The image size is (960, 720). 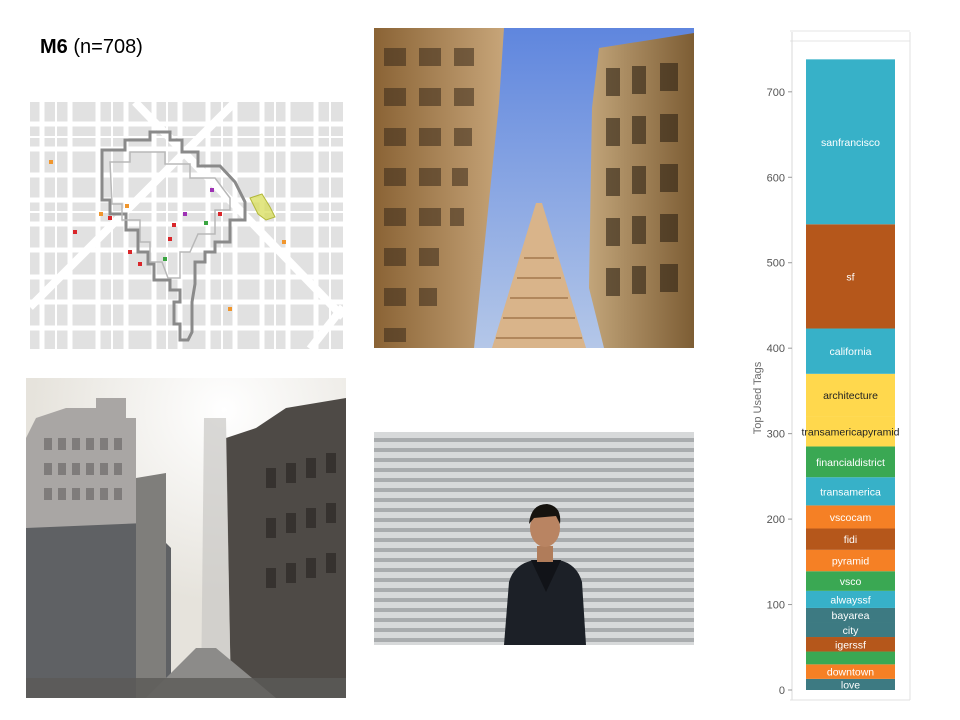 What do you see at coordinates (850, 352) in the screenshot?
I see `segment-label: california` at bounding box center [850, 352].